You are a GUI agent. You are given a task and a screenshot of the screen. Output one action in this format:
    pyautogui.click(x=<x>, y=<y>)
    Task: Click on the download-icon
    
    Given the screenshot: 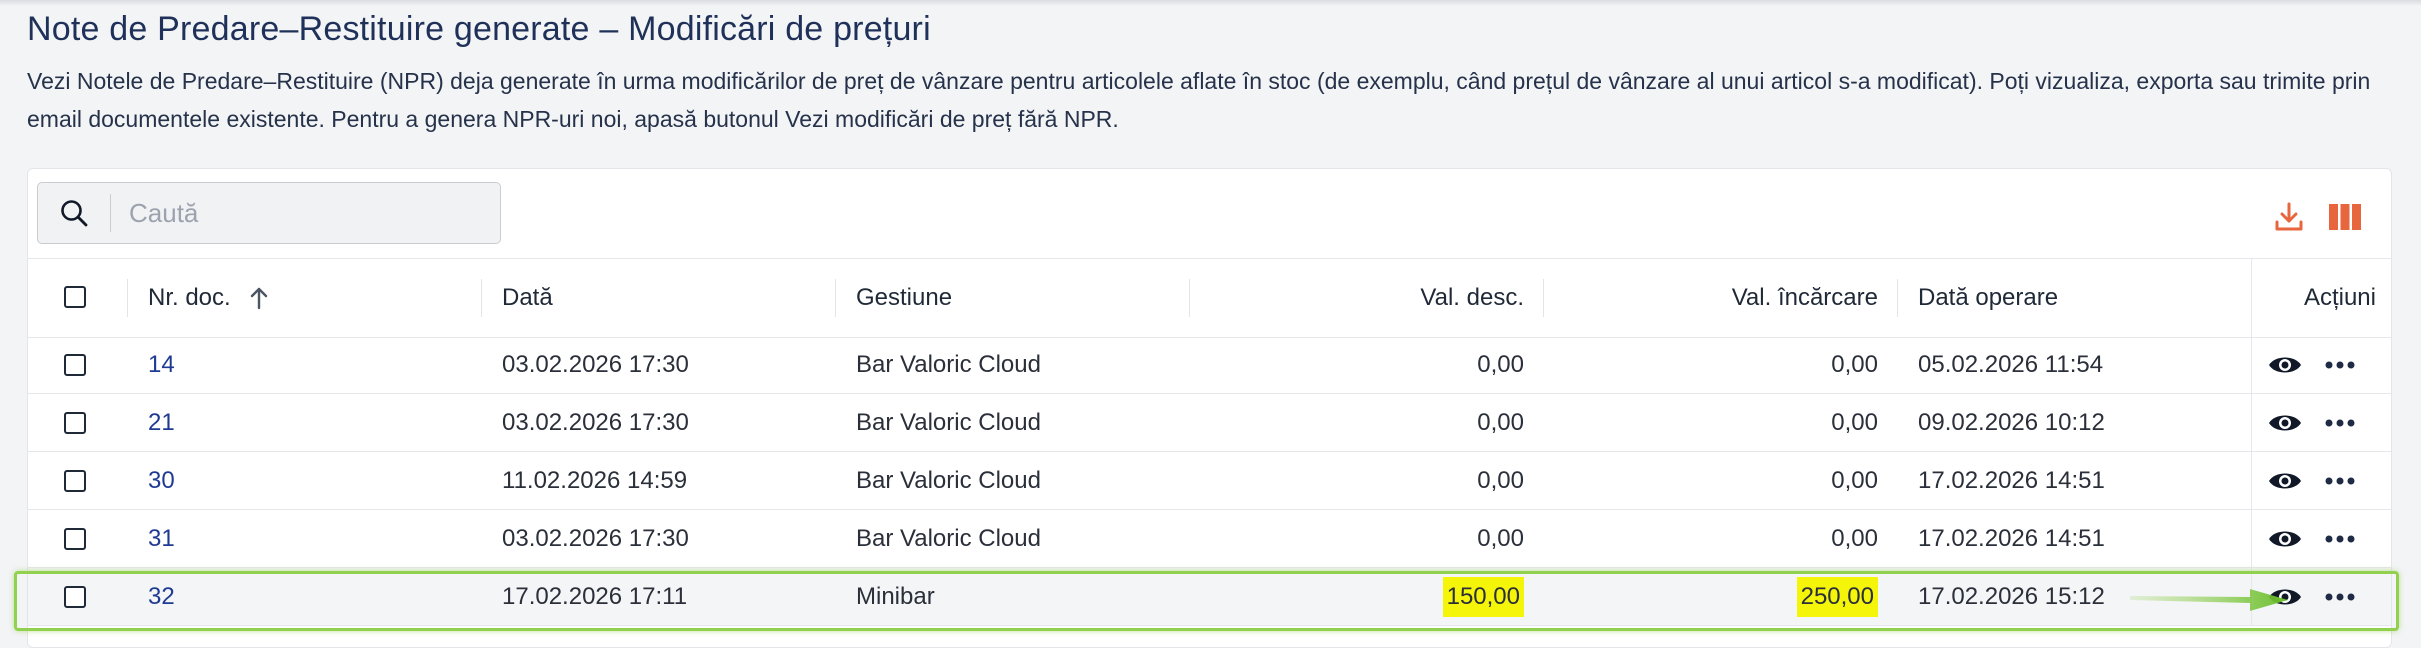 What is the action you would take?
    pyautogui.click(x=2289, y=217)
    